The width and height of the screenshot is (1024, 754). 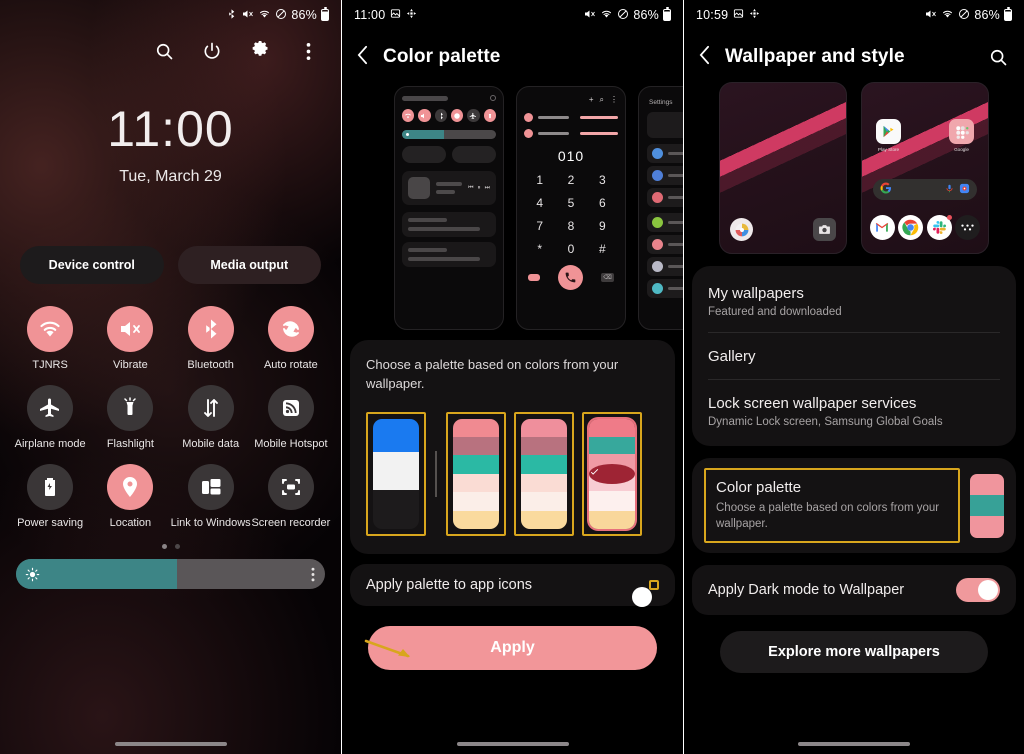 I want to click on power-icon, so click(x=212, y=51).